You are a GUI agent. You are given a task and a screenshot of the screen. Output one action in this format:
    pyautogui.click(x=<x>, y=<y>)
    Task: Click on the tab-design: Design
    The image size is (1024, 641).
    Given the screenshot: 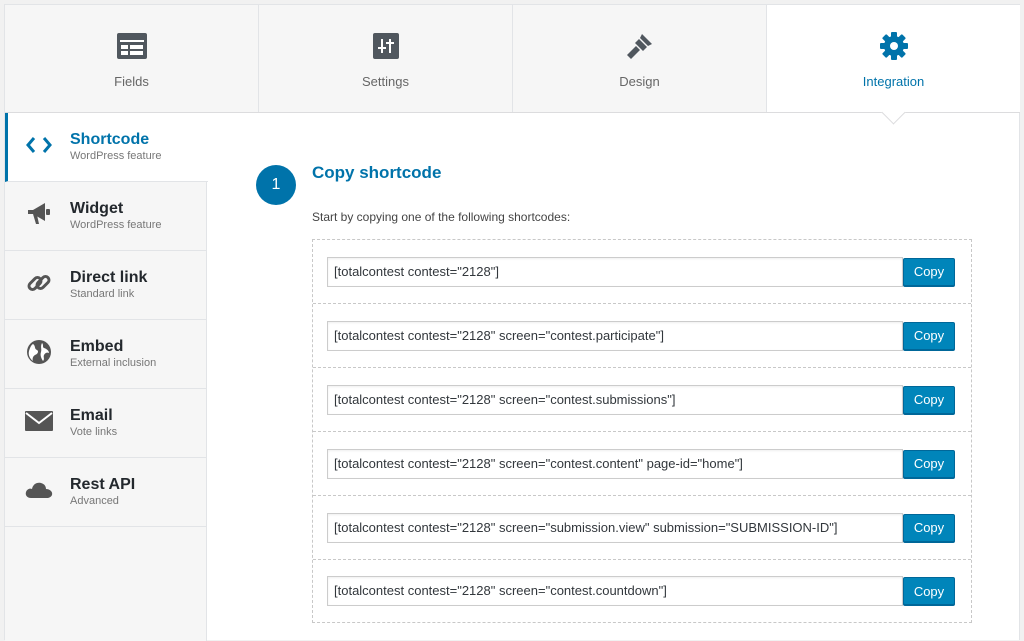 What is the action you would take?
    pyautogui.click(x=640, y=58)
    